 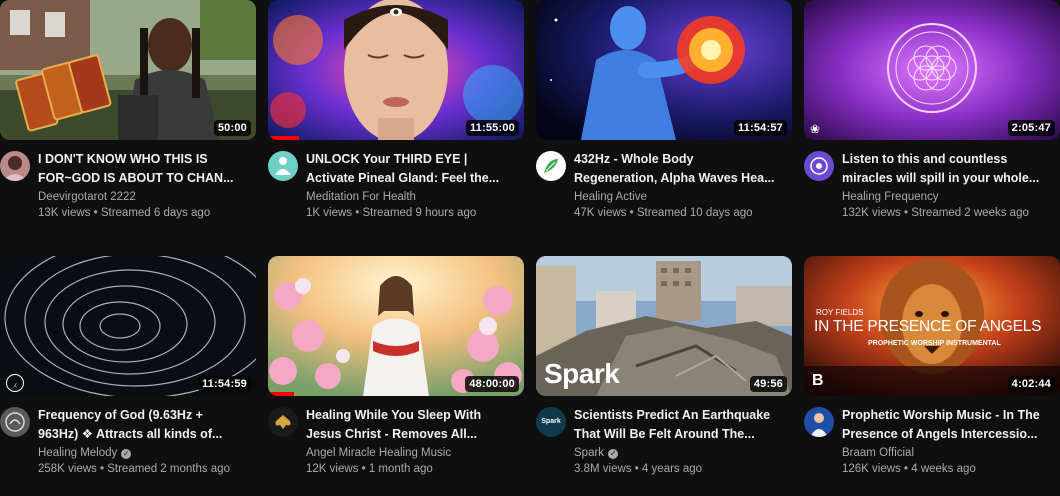 I want to click on upload-age: 4 years ago, so click(x=672, y=469).